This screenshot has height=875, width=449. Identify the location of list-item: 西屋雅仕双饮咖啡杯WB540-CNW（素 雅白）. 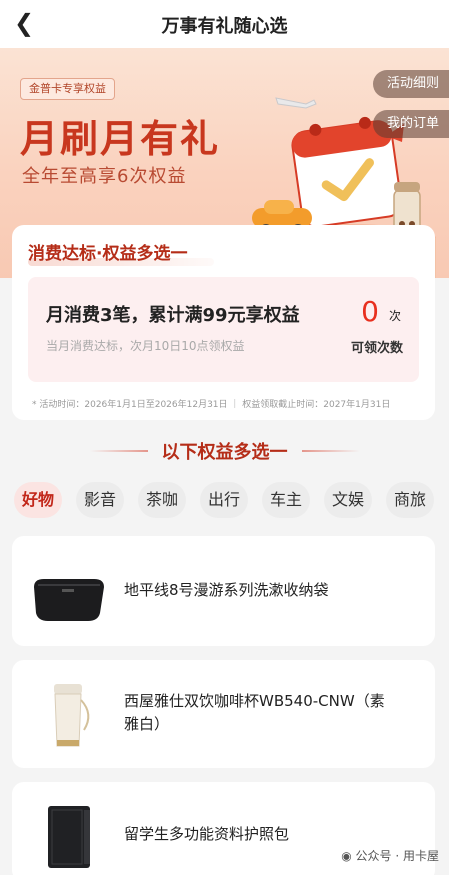
(223, 714).